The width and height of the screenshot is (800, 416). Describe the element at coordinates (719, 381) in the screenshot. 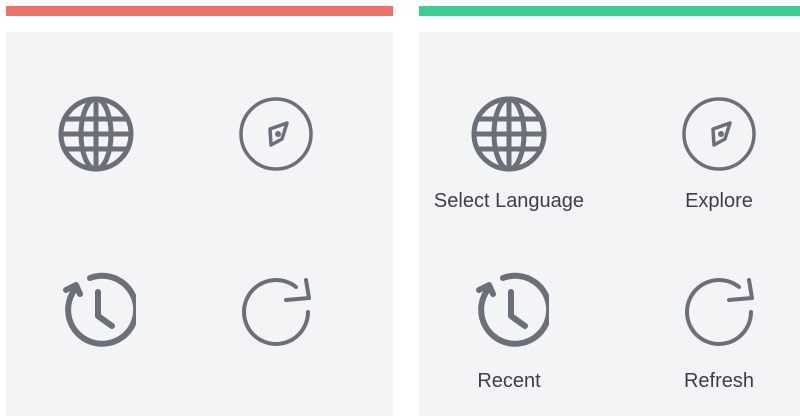

I see `refresh-label: Refresh` at that location.